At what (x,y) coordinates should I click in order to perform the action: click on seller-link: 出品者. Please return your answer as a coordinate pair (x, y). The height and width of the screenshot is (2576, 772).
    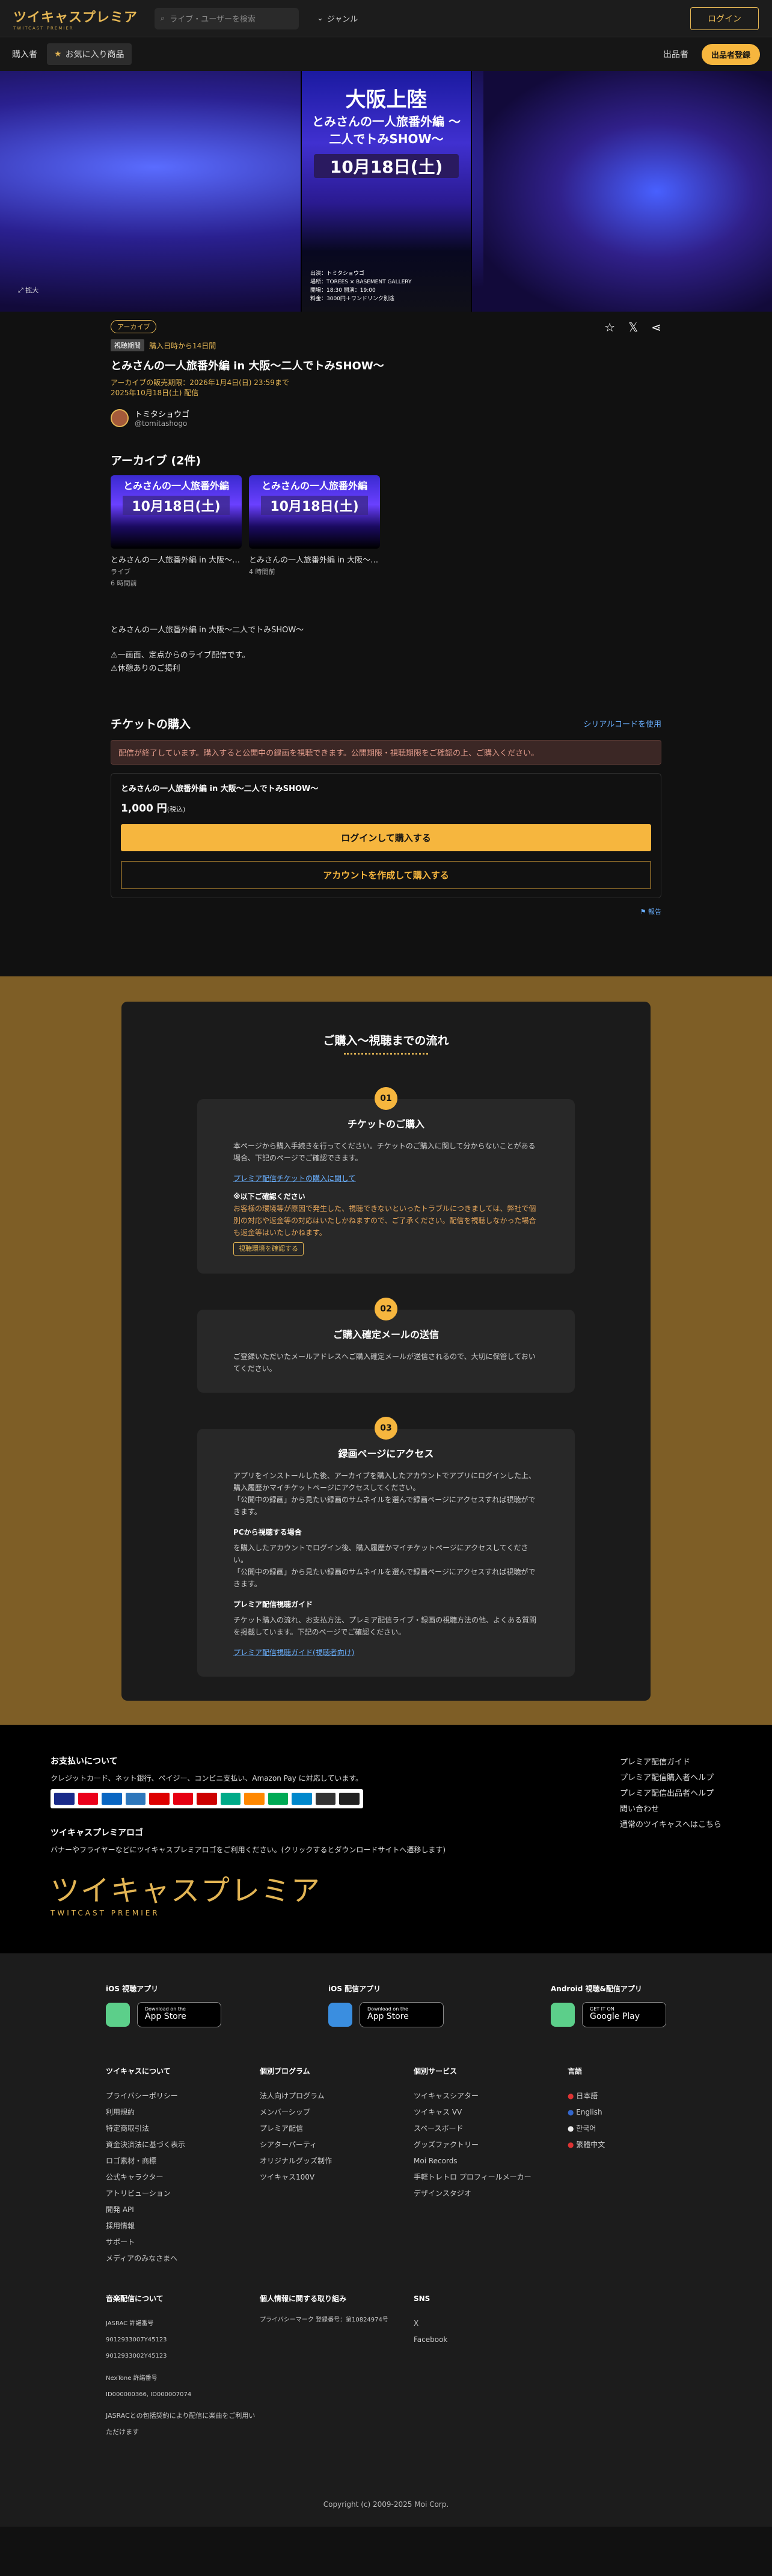
    Looking at the image, I should click on (675, 54).